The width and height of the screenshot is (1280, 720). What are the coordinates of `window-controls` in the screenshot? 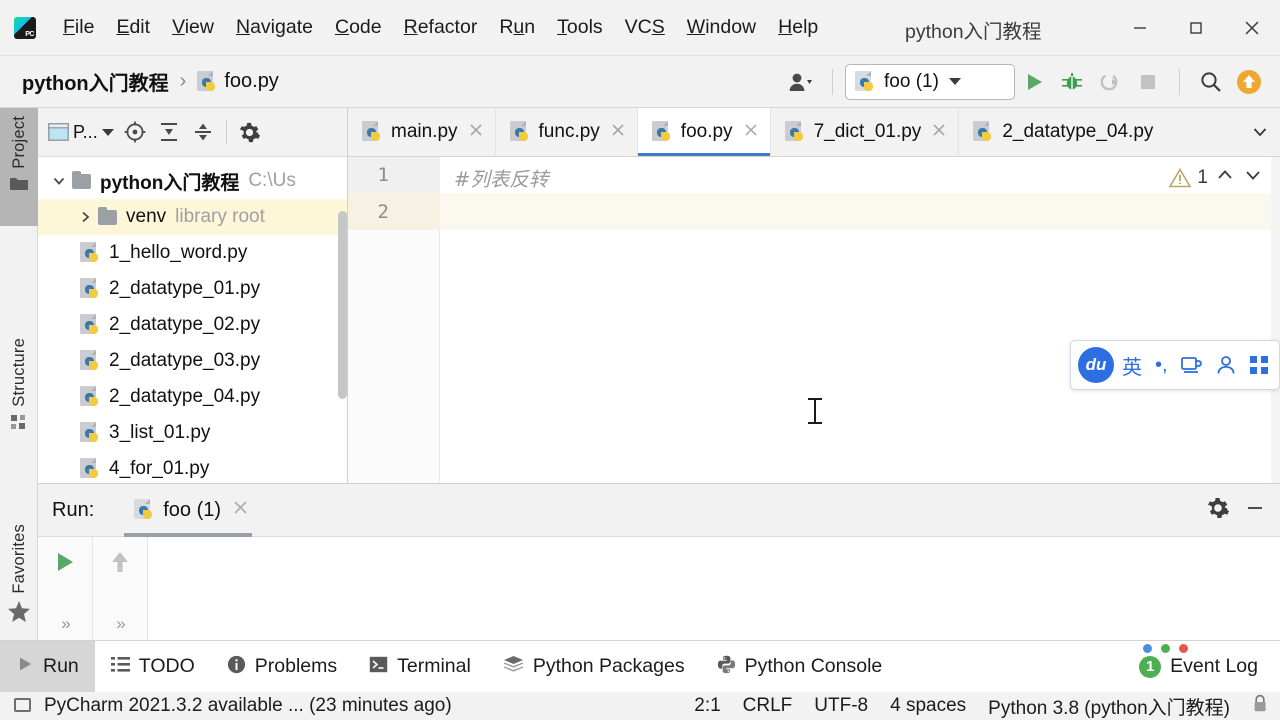 It's located at (1196, 28).